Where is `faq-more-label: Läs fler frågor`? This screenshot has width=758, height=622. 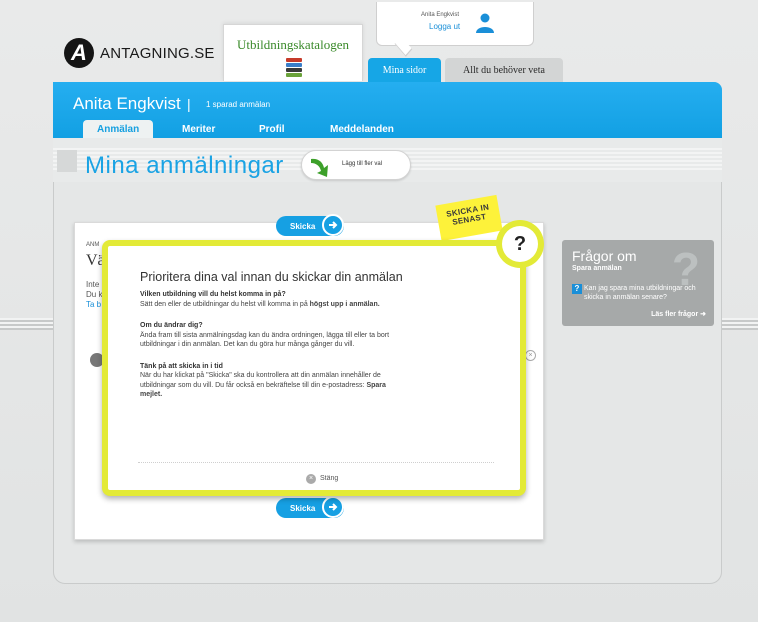
faq-more-label: Läs fler frågor is located at coordinates (675, 314).